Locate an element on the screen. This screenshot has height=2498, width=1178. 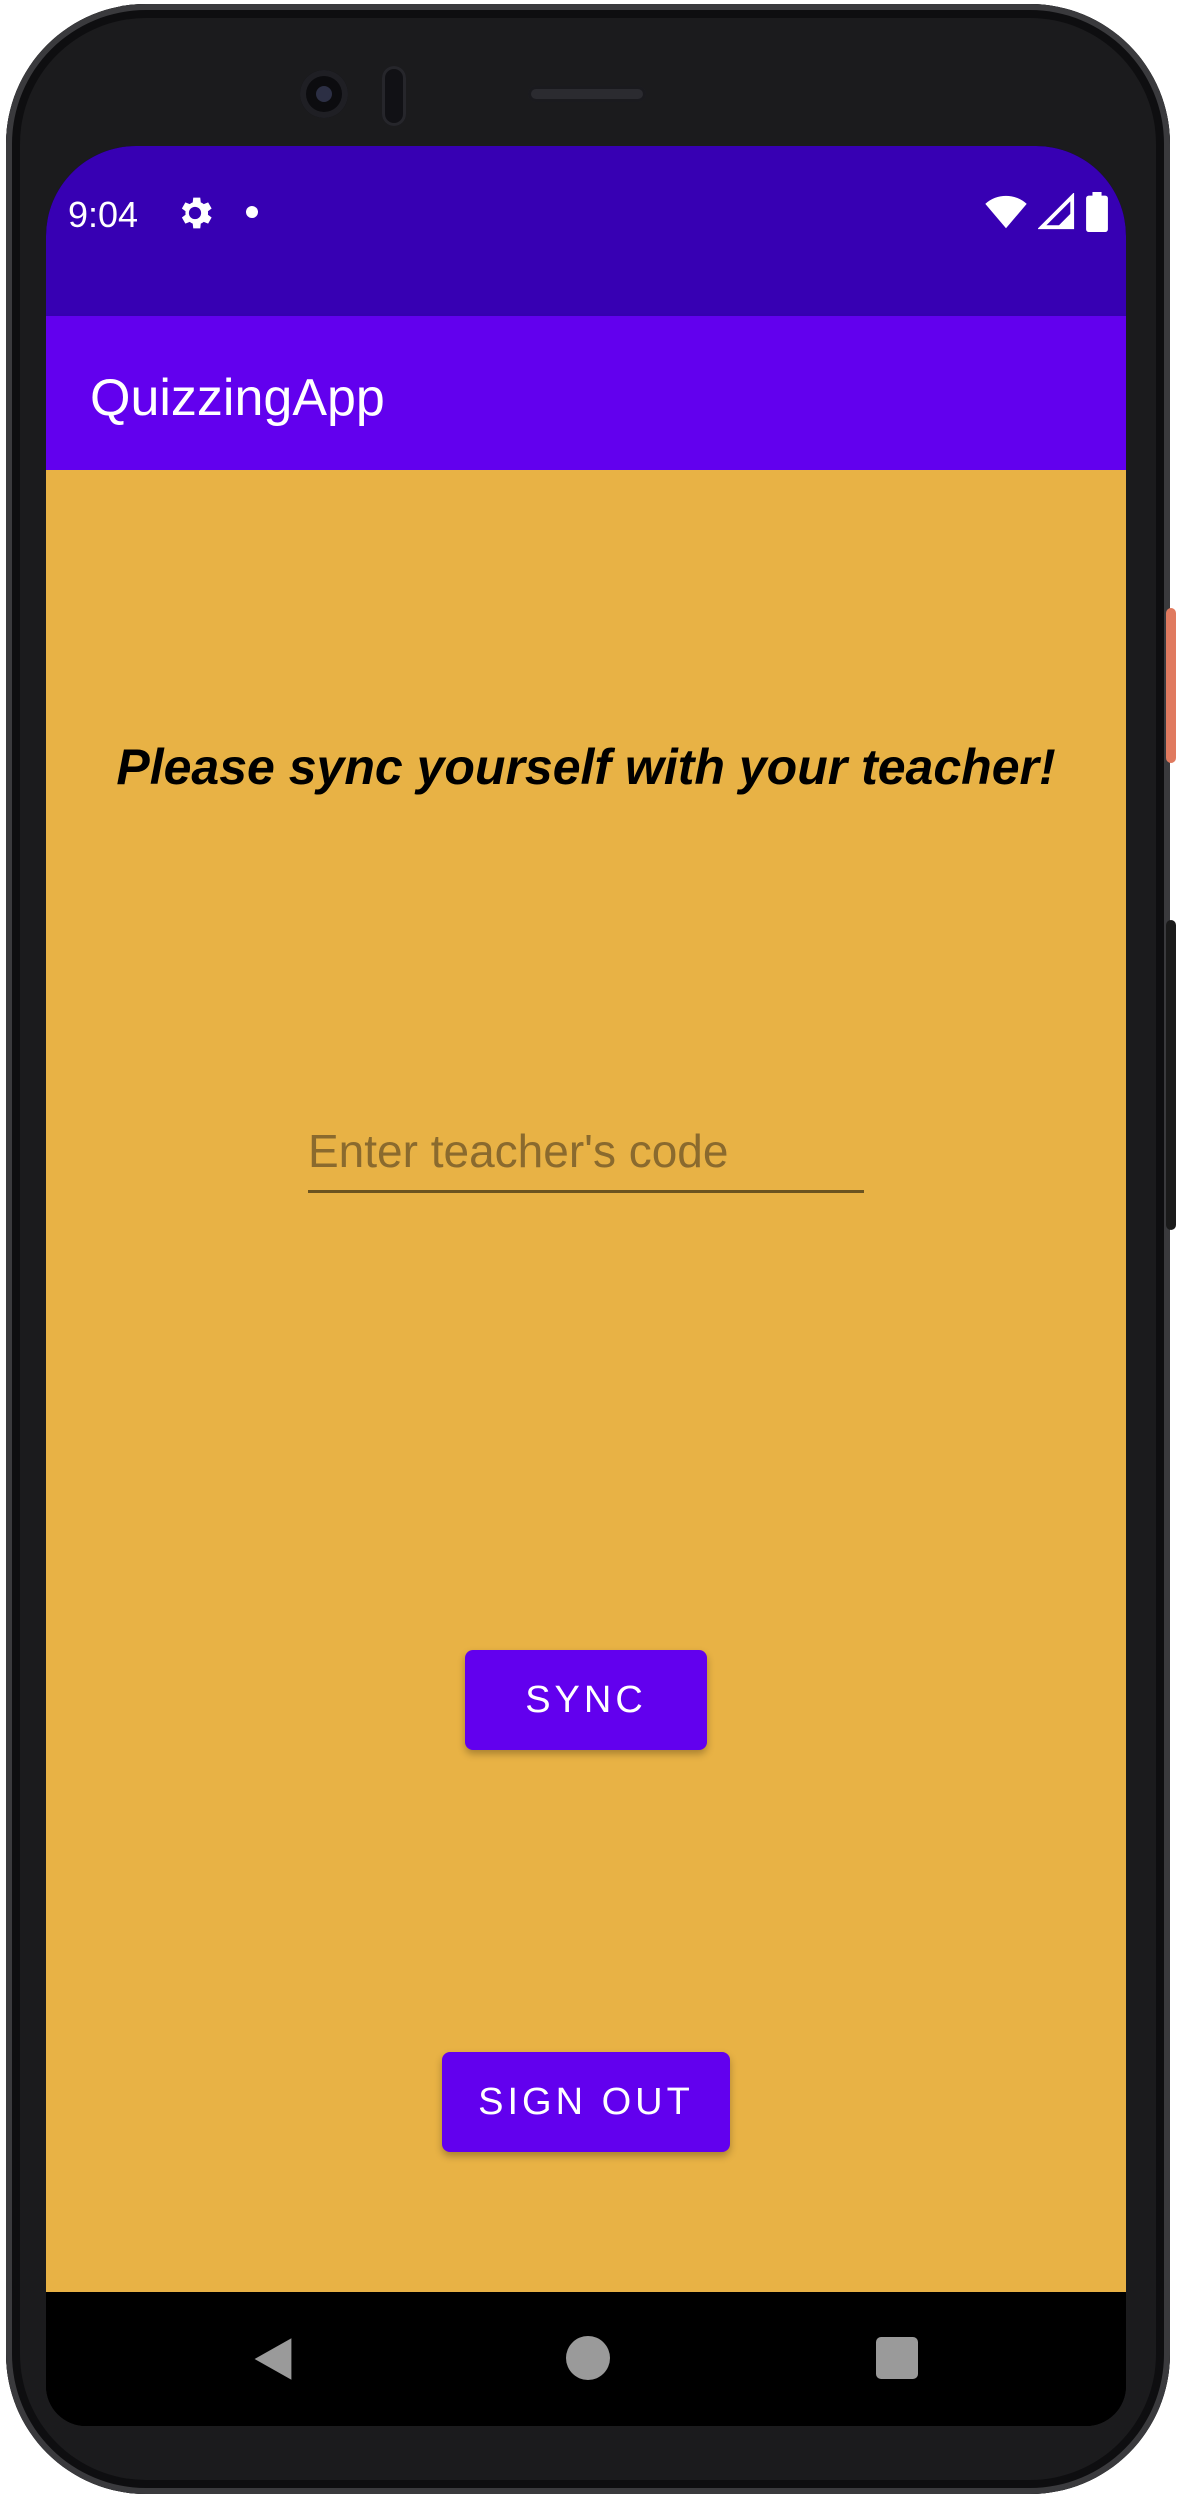
power-button is located at coordinates (1171, 685).